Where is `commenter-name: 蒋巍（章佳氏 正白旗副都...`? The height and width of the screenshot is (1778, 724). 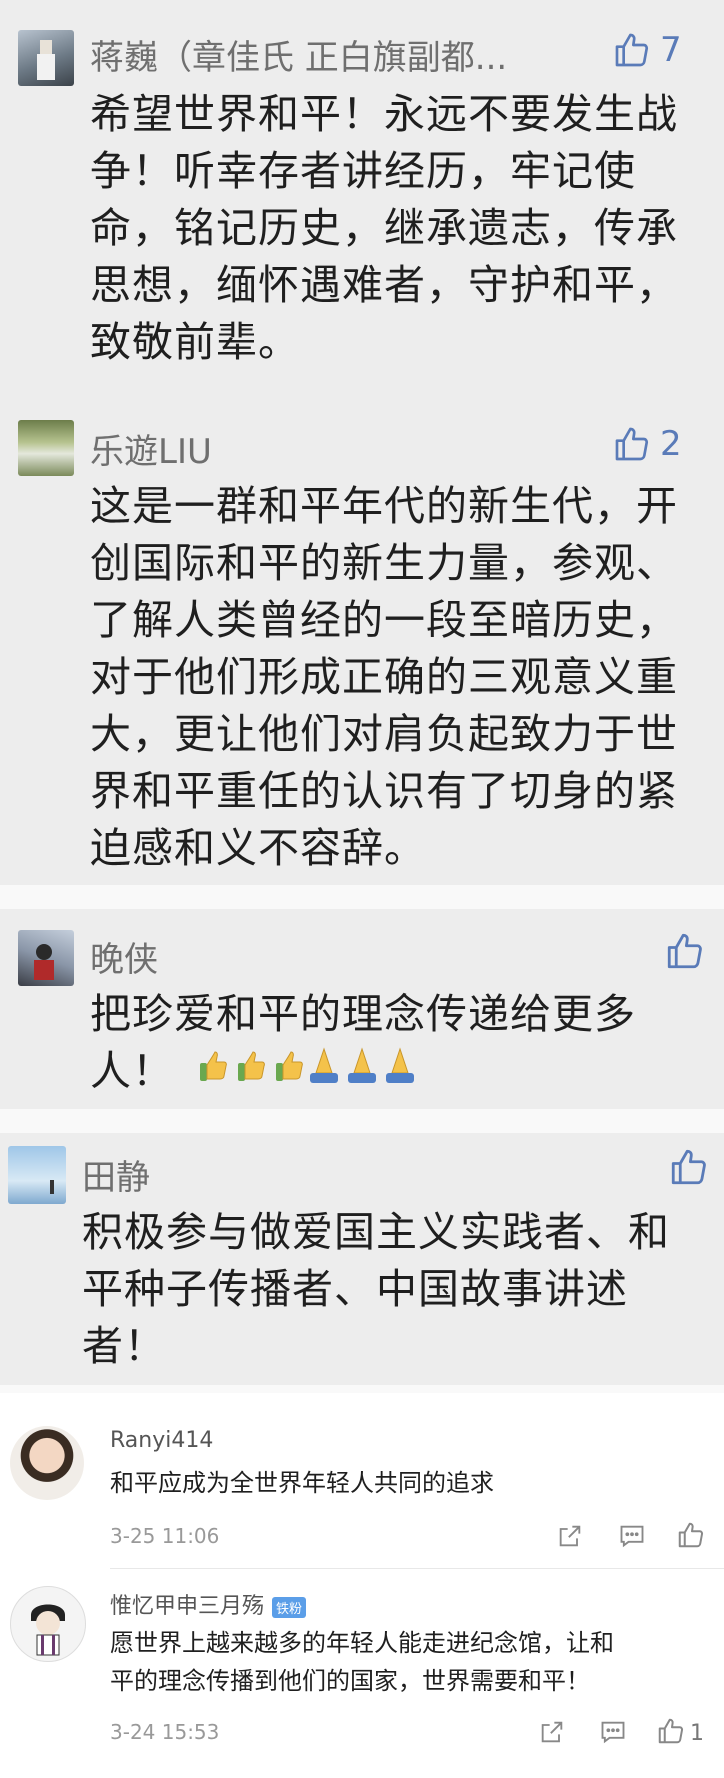 commenter-name: 蒋巍（章佳氏 正白旗副都... is located at coordinates (330, 54).